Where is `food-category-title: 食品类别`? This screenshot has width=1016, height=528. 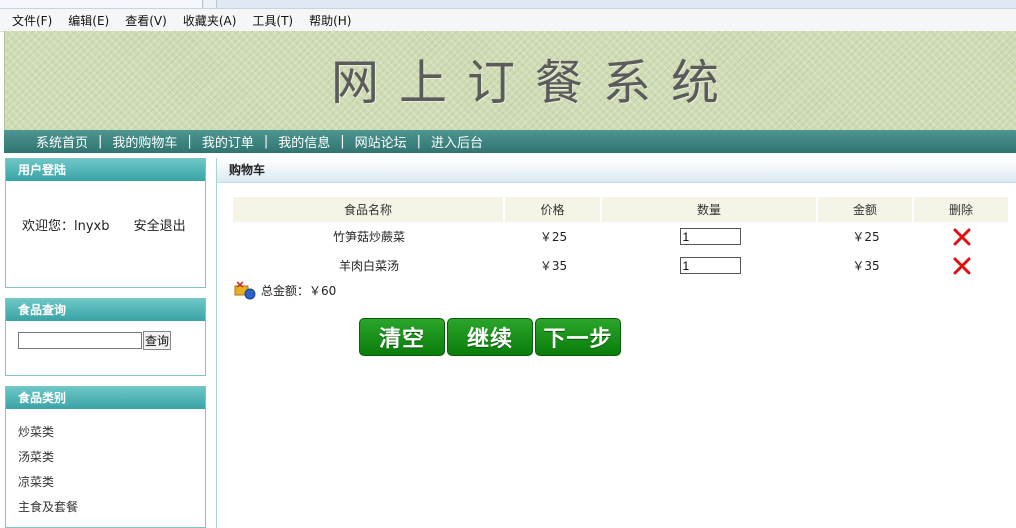
food-category-title: 食品类别 is located at coordinates (105, 398).